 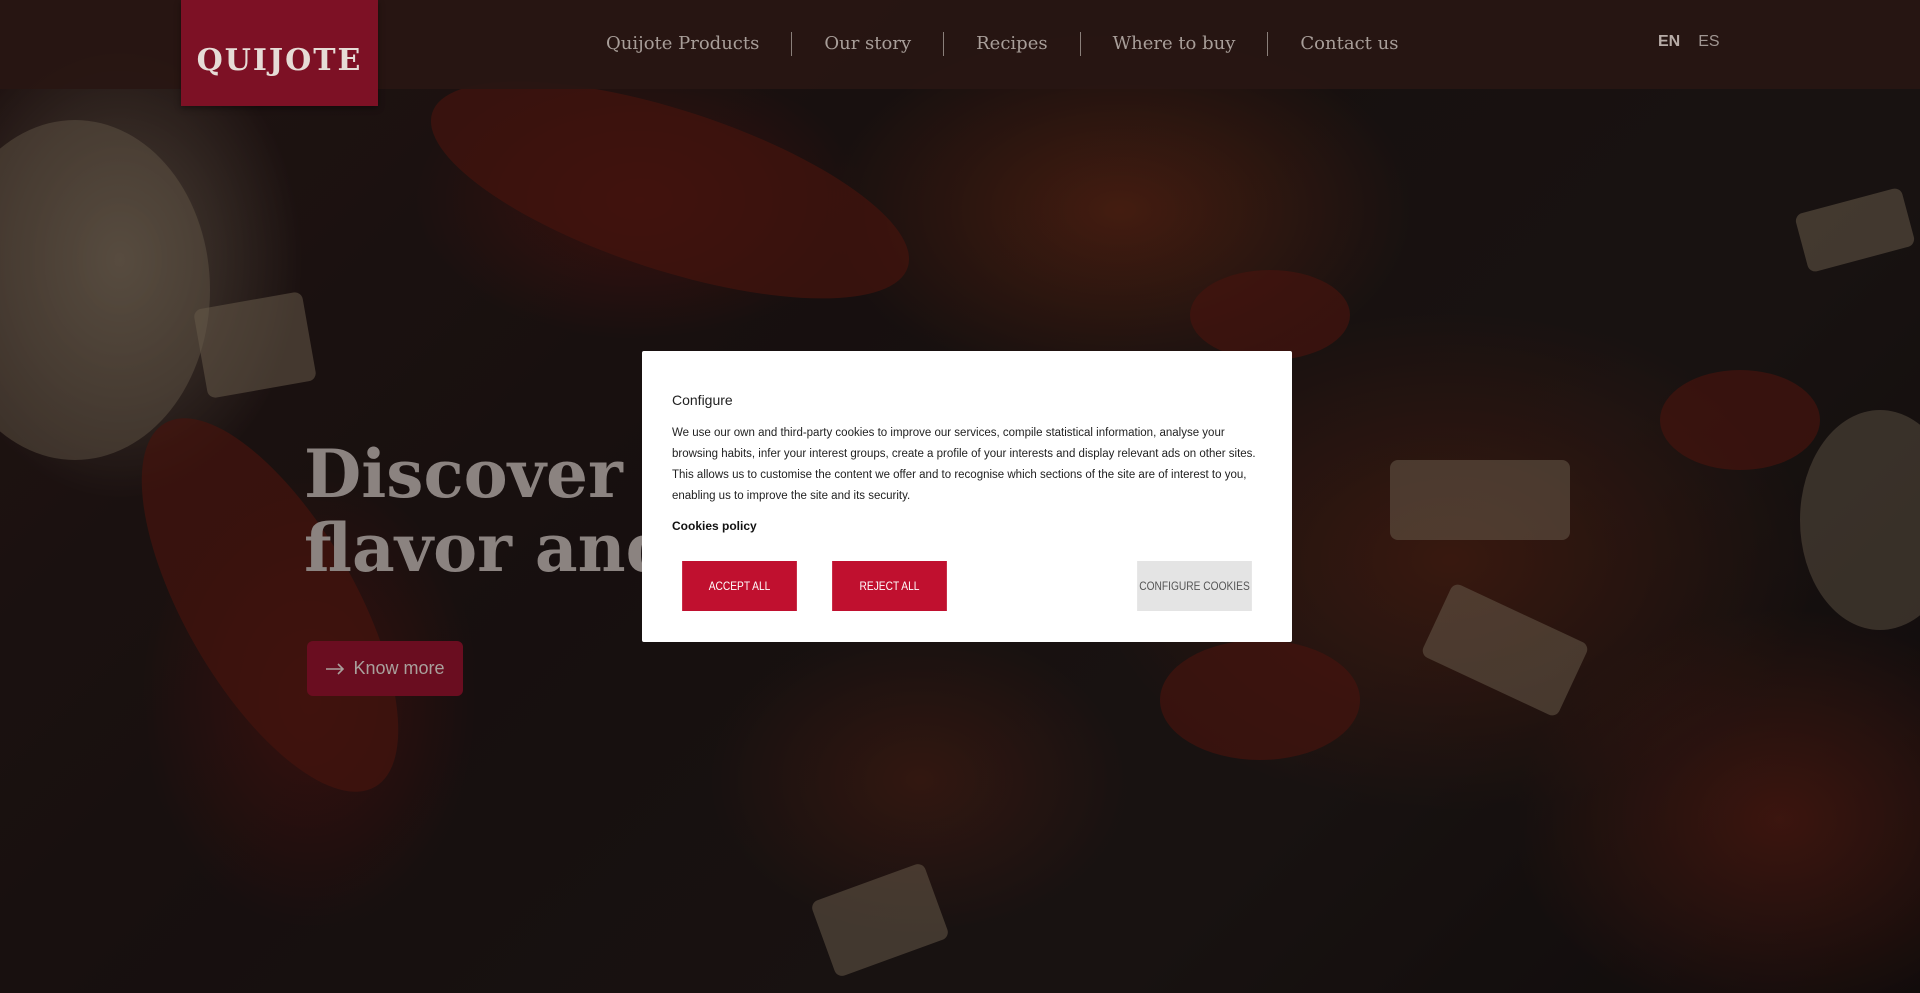 What do you see at coordinates (279, 60) in the screenshot?
I see `logo-text: QUIJOTE` at bounding box center [279, 60].